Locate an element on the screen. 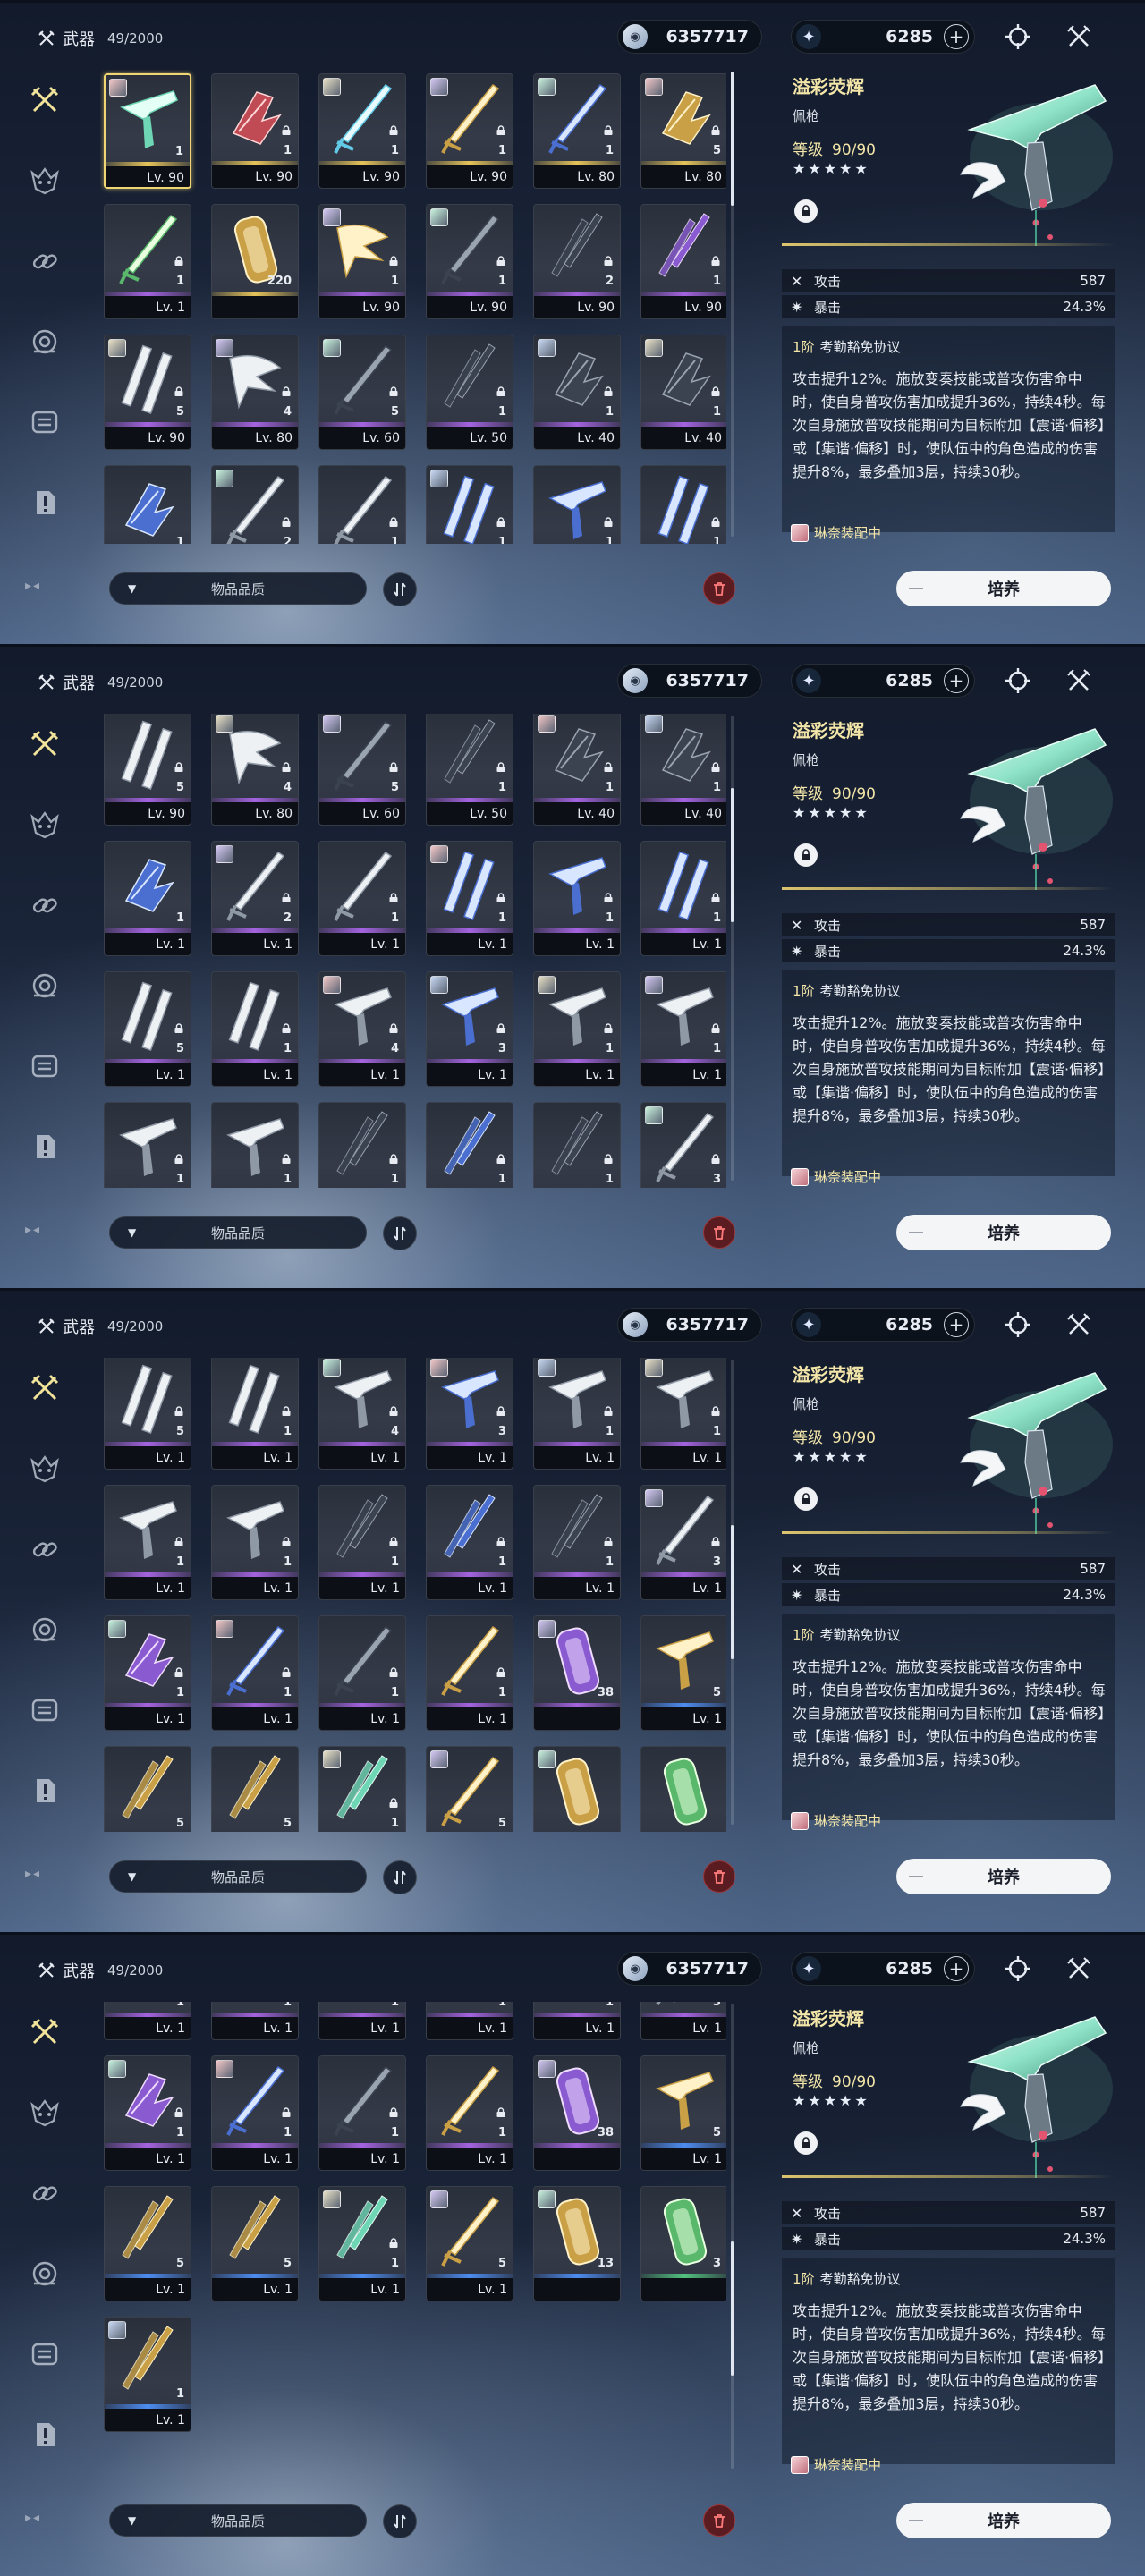 The image size is (1145, 2576). weapon-card: 1 Lv. 50 is located at coordinates (469, 392).